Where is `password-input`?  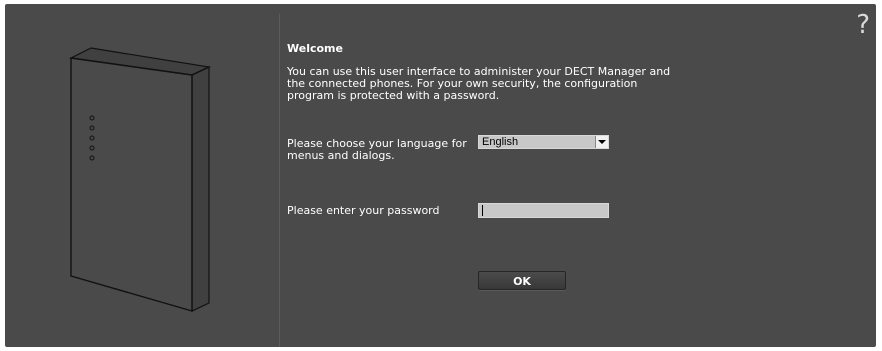
password-input is located at coordinates (543, 210).